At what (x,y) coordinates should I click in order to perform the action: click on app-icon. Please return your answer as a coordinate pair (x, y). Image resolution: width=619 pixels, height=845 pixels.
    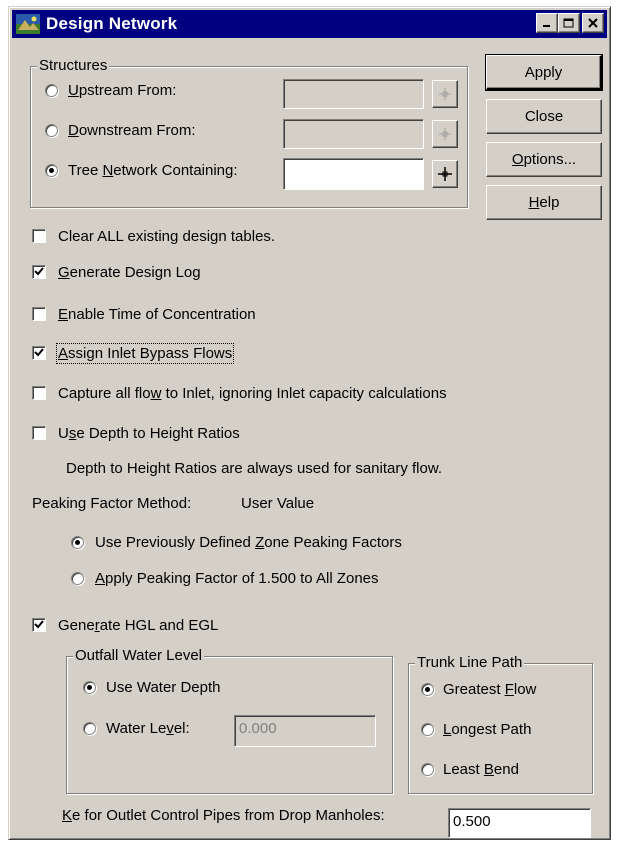
    Looking at the image, I should click on (28, 24).